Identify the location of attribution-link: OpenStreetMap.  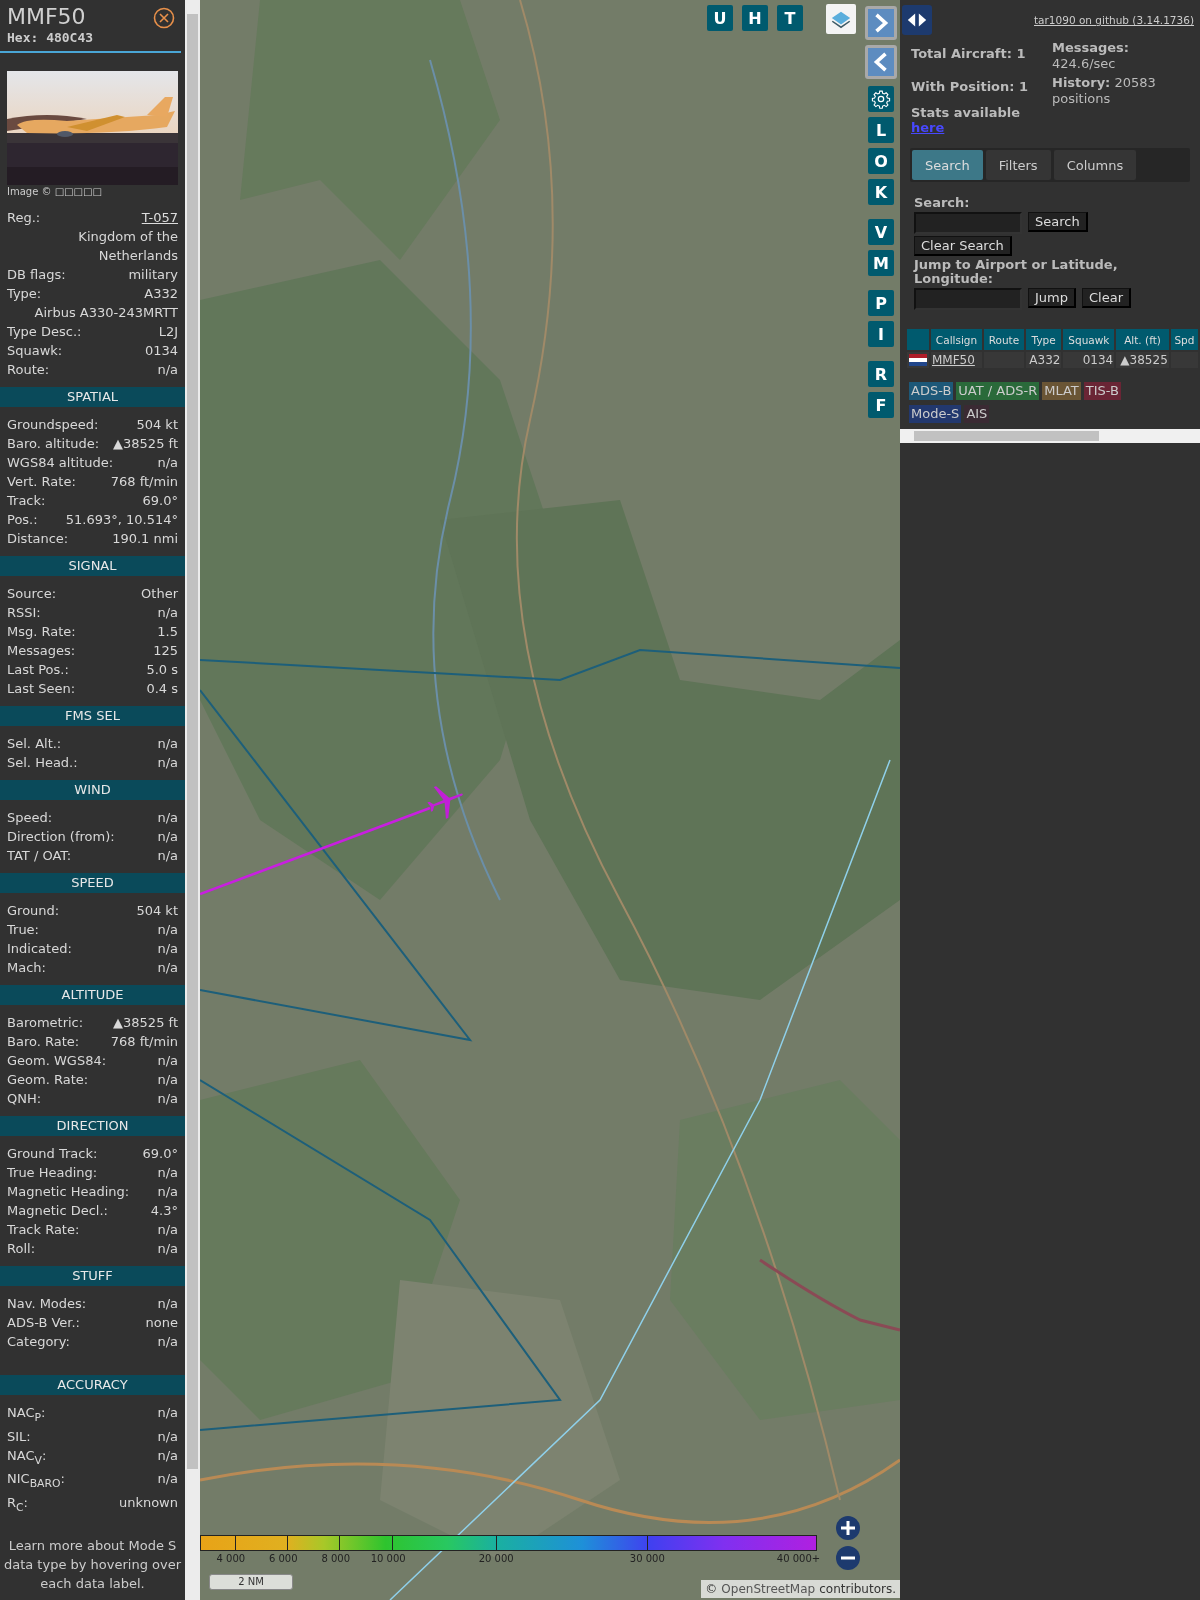
(768, 1589).